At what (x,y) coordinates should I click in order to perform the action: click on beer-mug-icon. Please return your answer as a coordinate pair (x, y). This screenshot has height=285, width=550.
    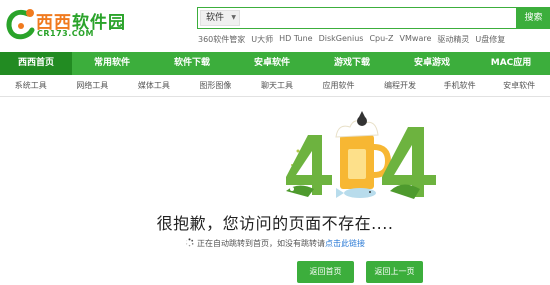
    Looking at the image, I should click on (363, 150).